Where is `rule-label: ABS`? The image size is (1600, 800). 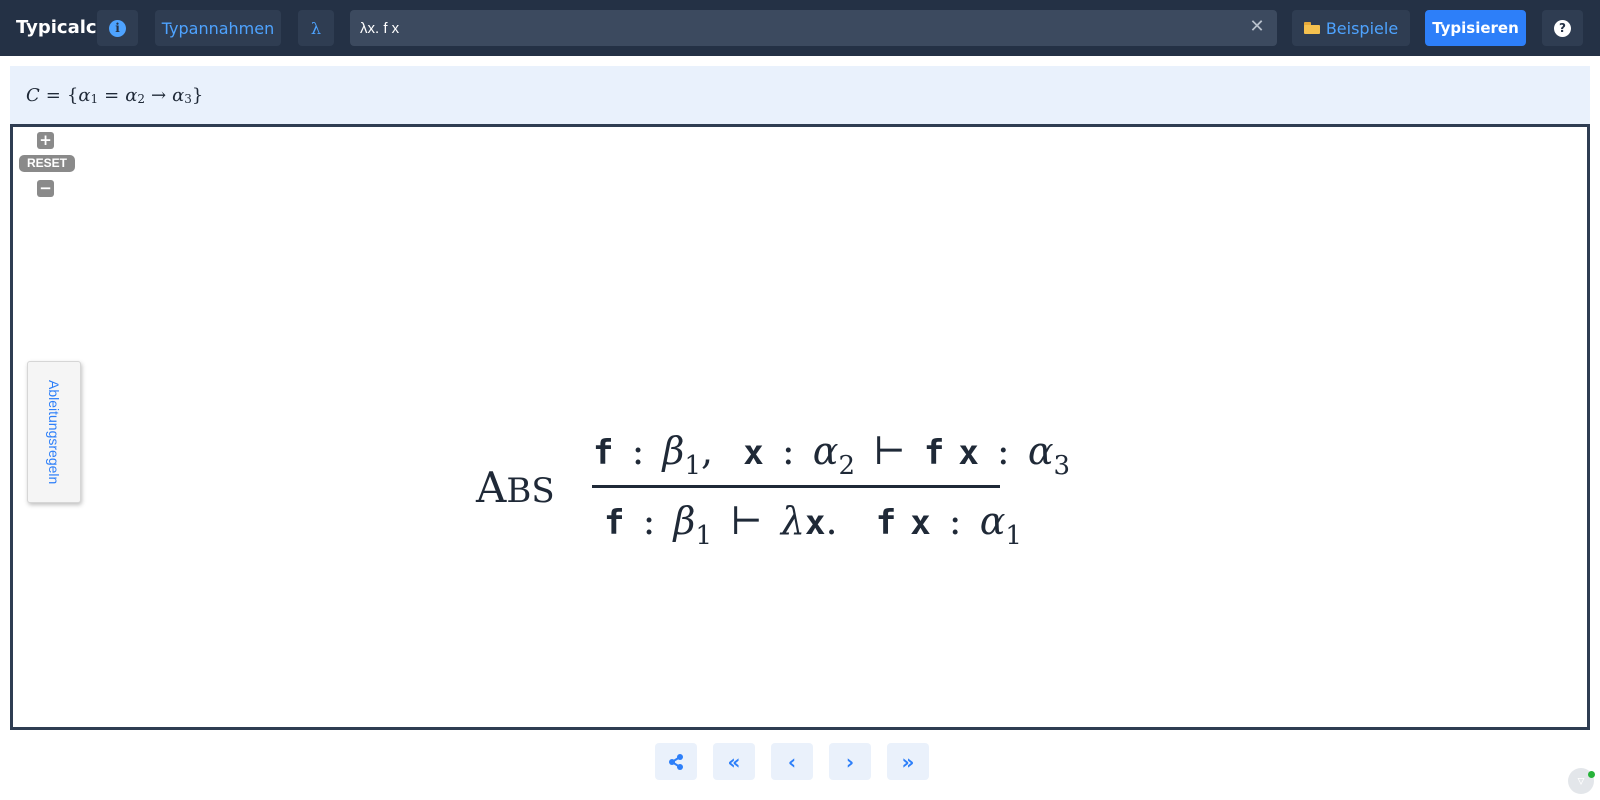 rule-label: ABS is located at coordinates (515, 487).